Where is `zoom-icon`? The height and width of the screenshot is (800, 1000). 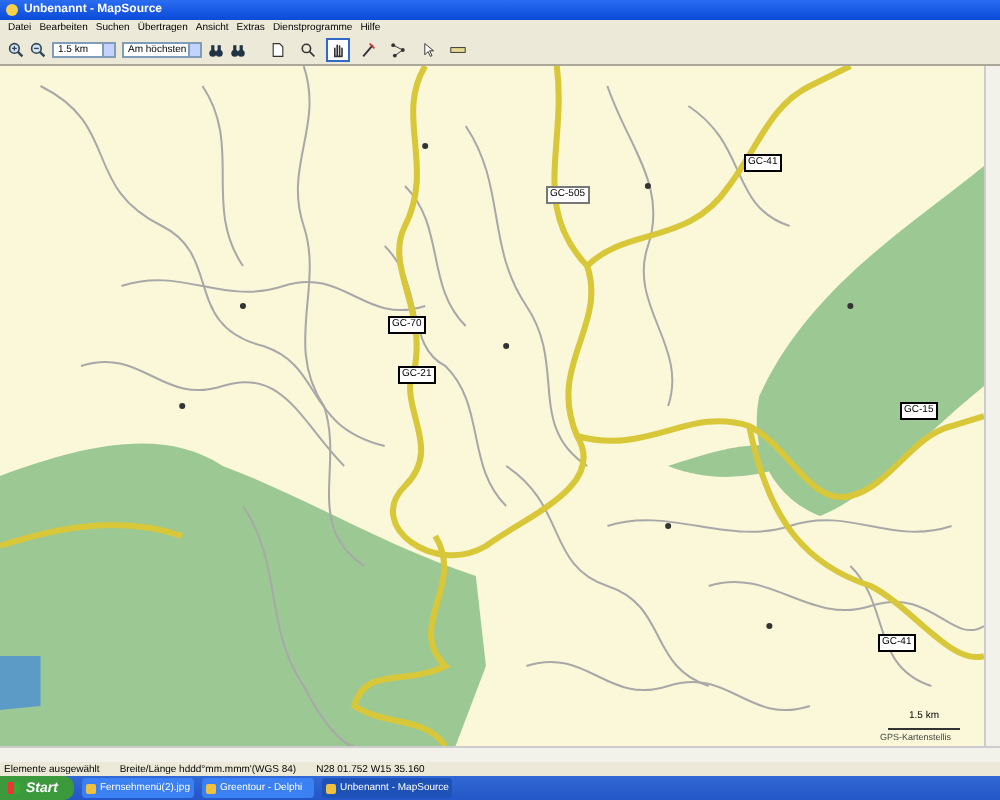
zoom-icon is located at coordinates (308, 50).